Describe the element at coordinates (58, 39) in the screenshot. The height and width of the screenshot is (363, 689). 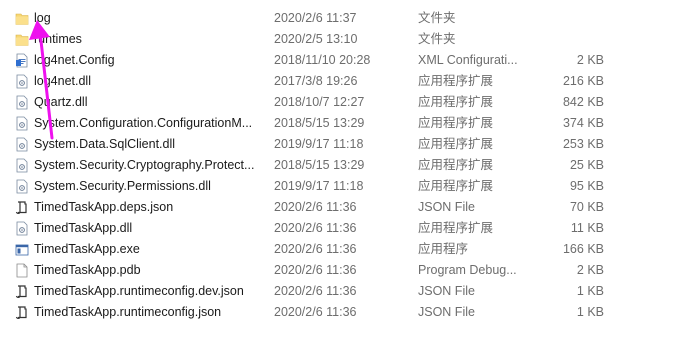
I see `file-name: runtimes` at that location.